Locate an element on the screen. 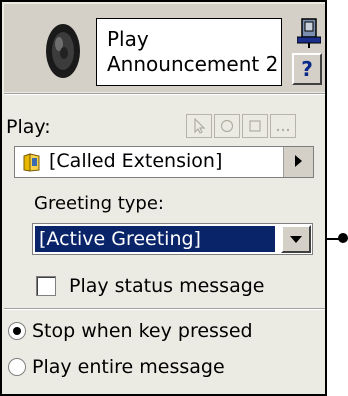 This screenshot has height=396, width=348. radio-label: Stop when key pressed is located at coordinates (142, 331).